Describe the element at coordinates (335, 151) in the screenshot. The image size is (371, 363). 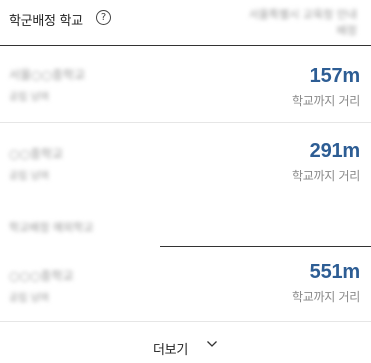
I see `distance-value: 291m` at that location.